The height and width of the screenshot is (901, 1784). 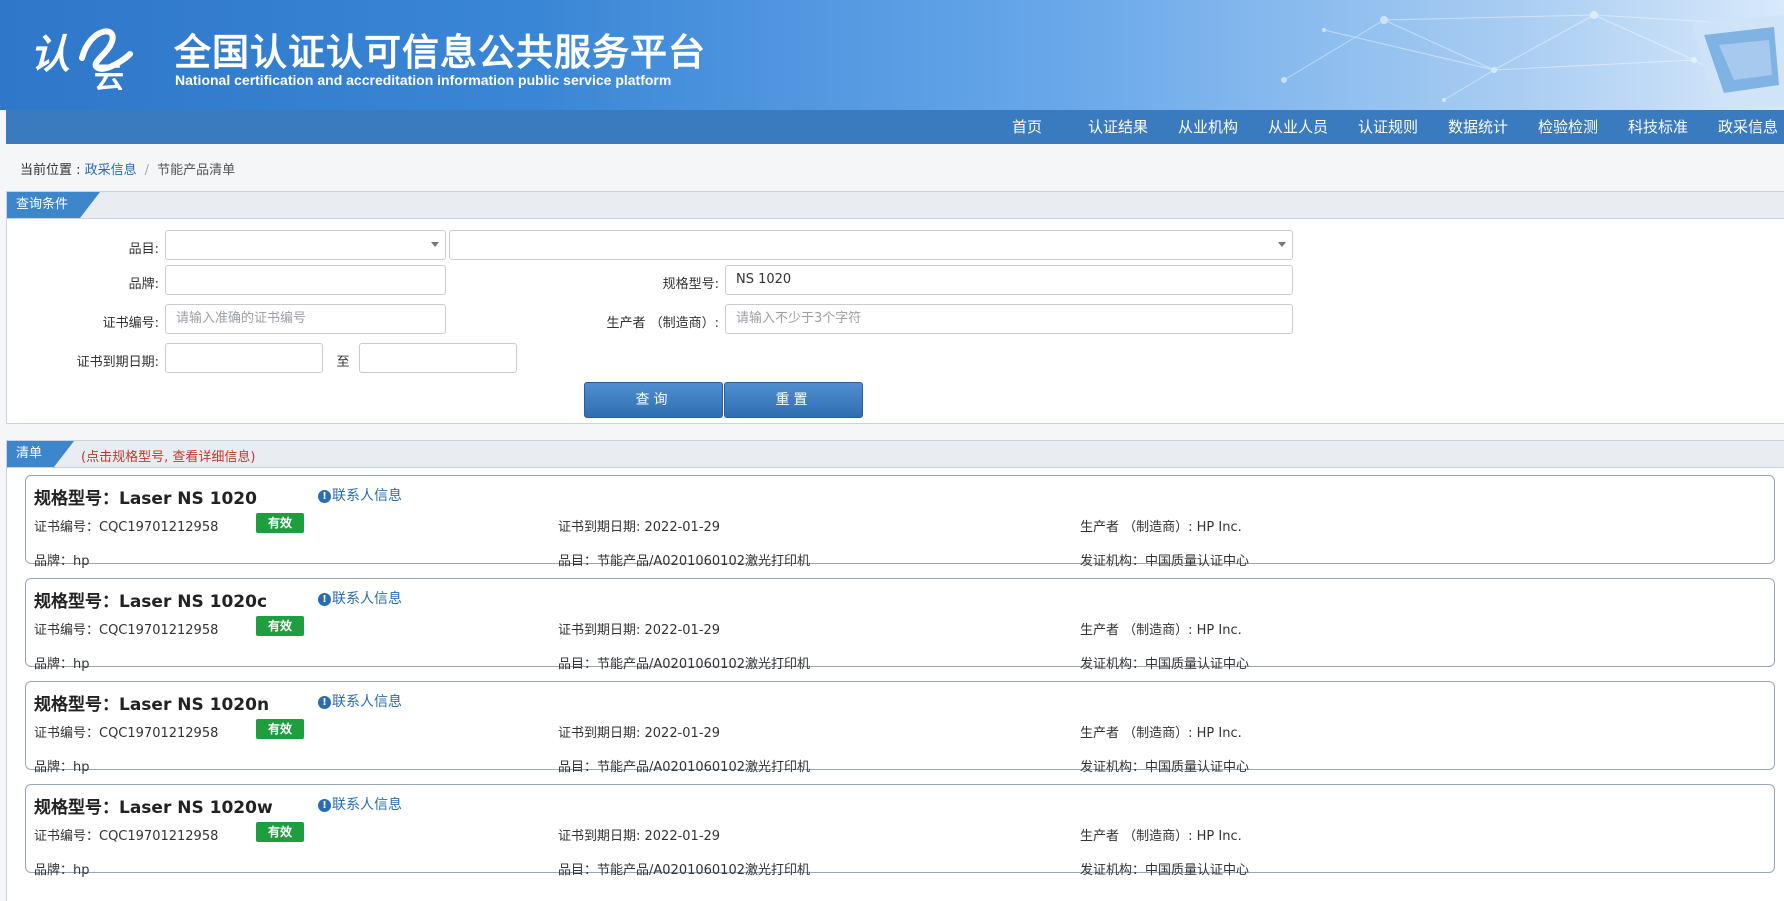 I want to click on category-select, so click(x=305, y=245).